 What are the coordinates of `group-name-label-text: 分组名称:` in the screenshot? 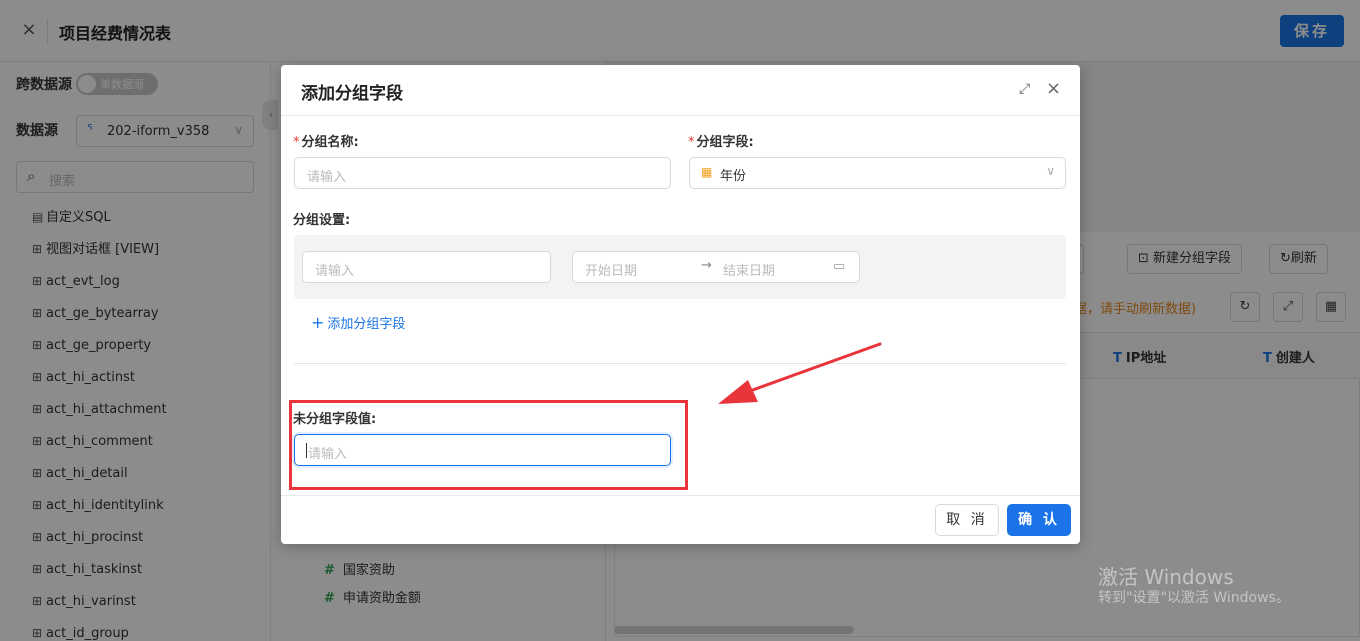 It's located at (330, 142).